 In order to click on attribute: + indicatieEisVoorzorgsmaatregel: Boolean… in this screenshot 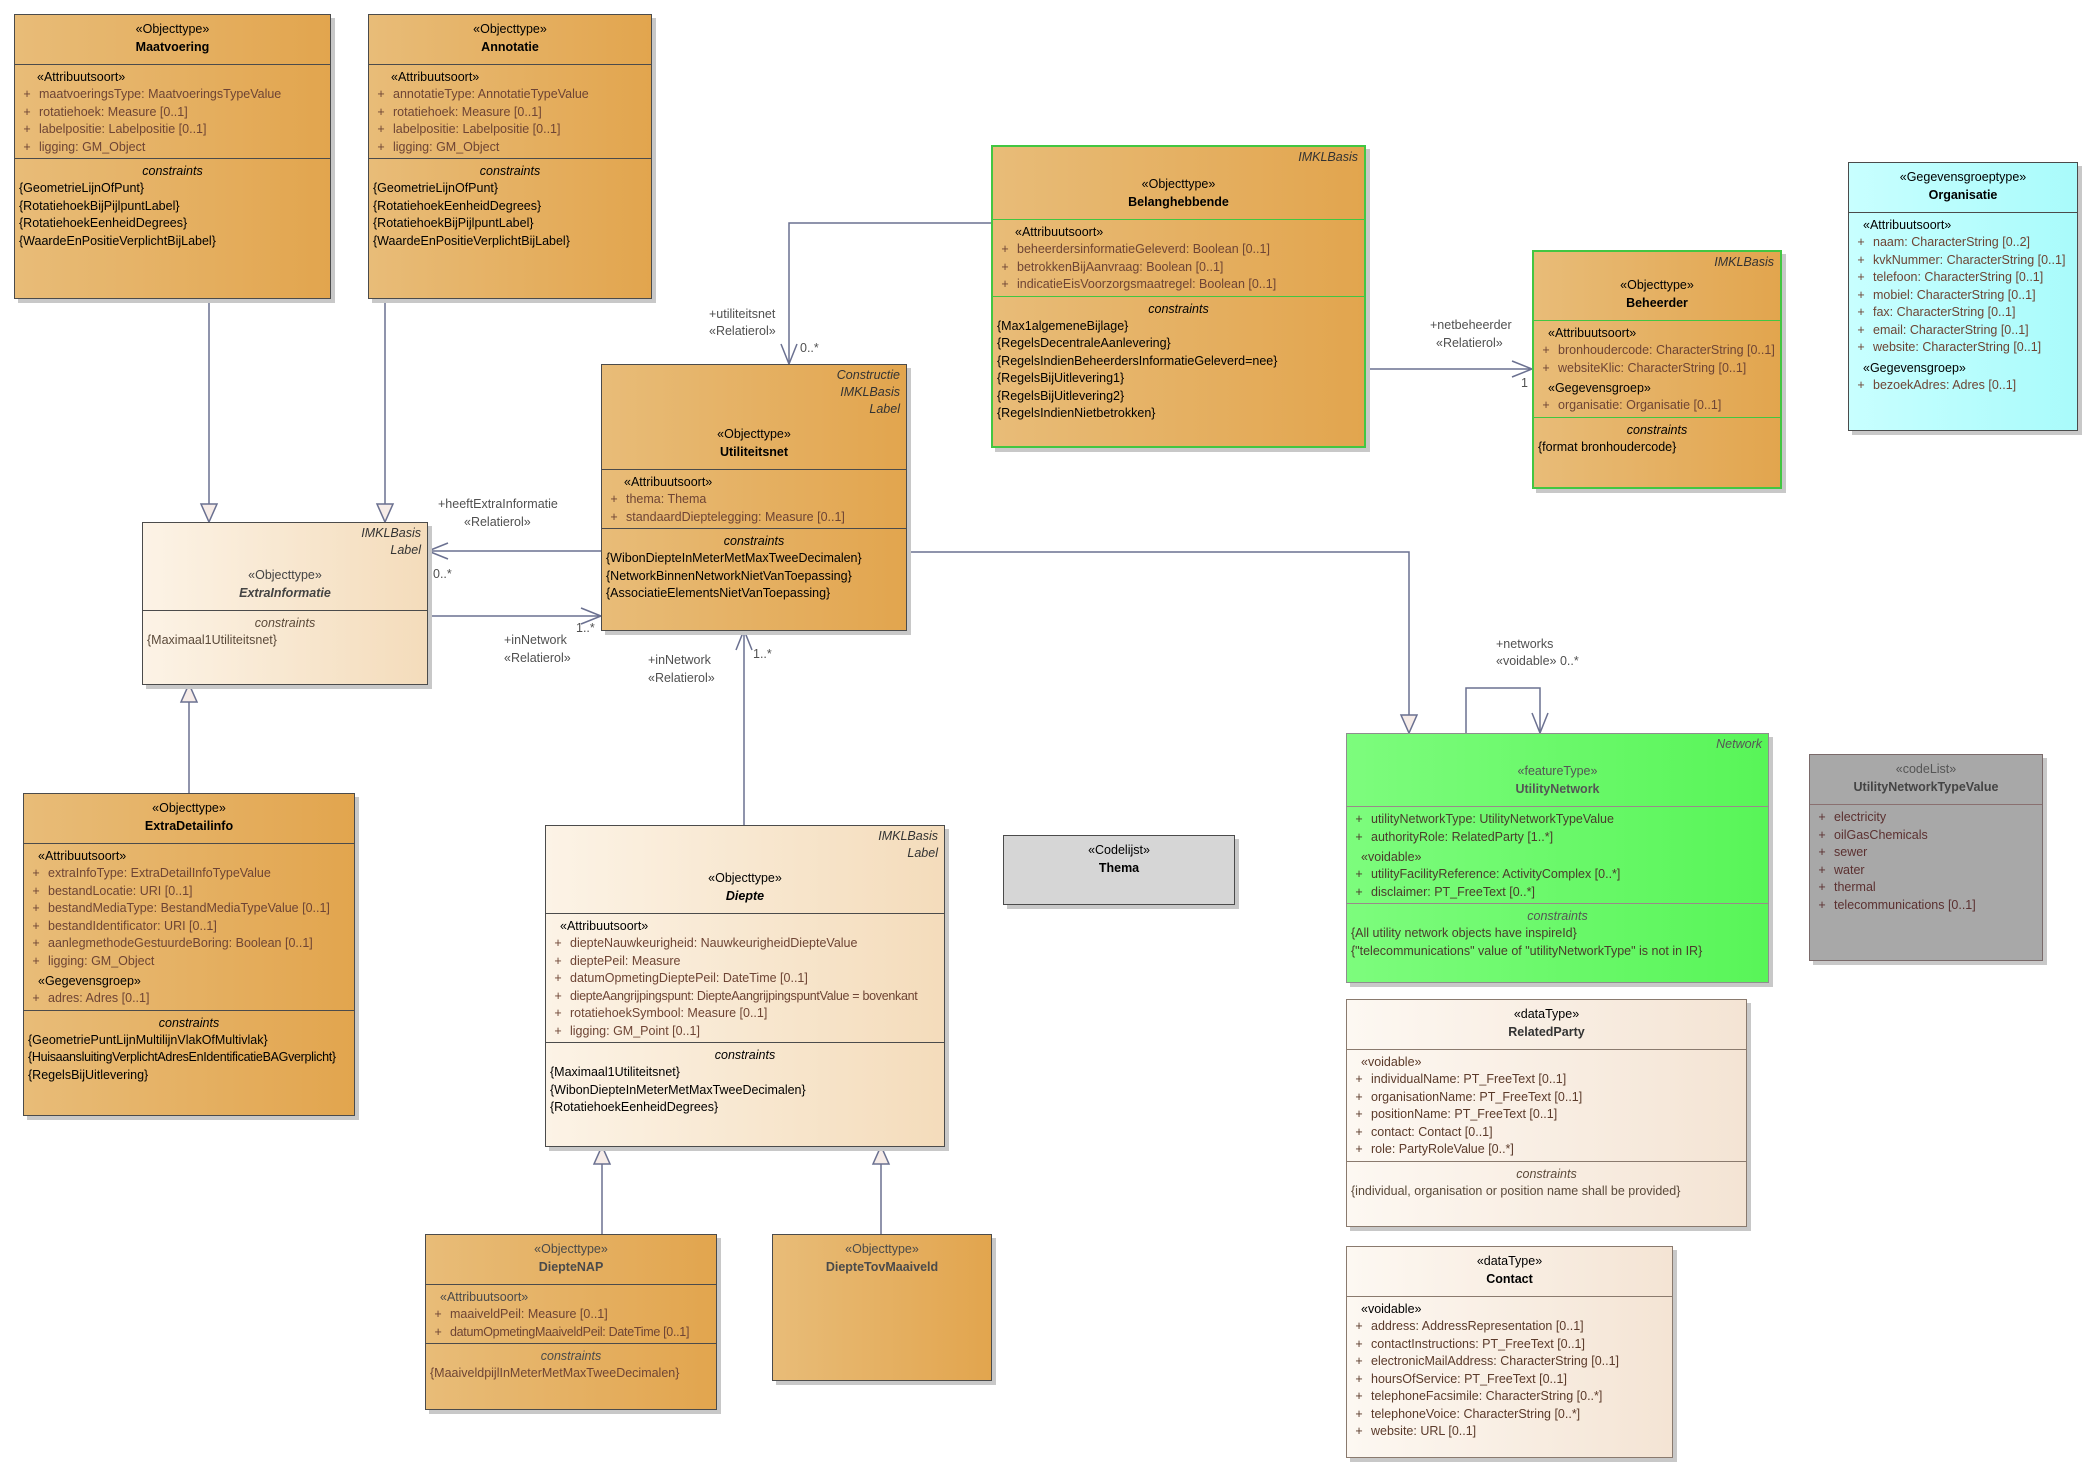, I will do `click(1178, 285)`.